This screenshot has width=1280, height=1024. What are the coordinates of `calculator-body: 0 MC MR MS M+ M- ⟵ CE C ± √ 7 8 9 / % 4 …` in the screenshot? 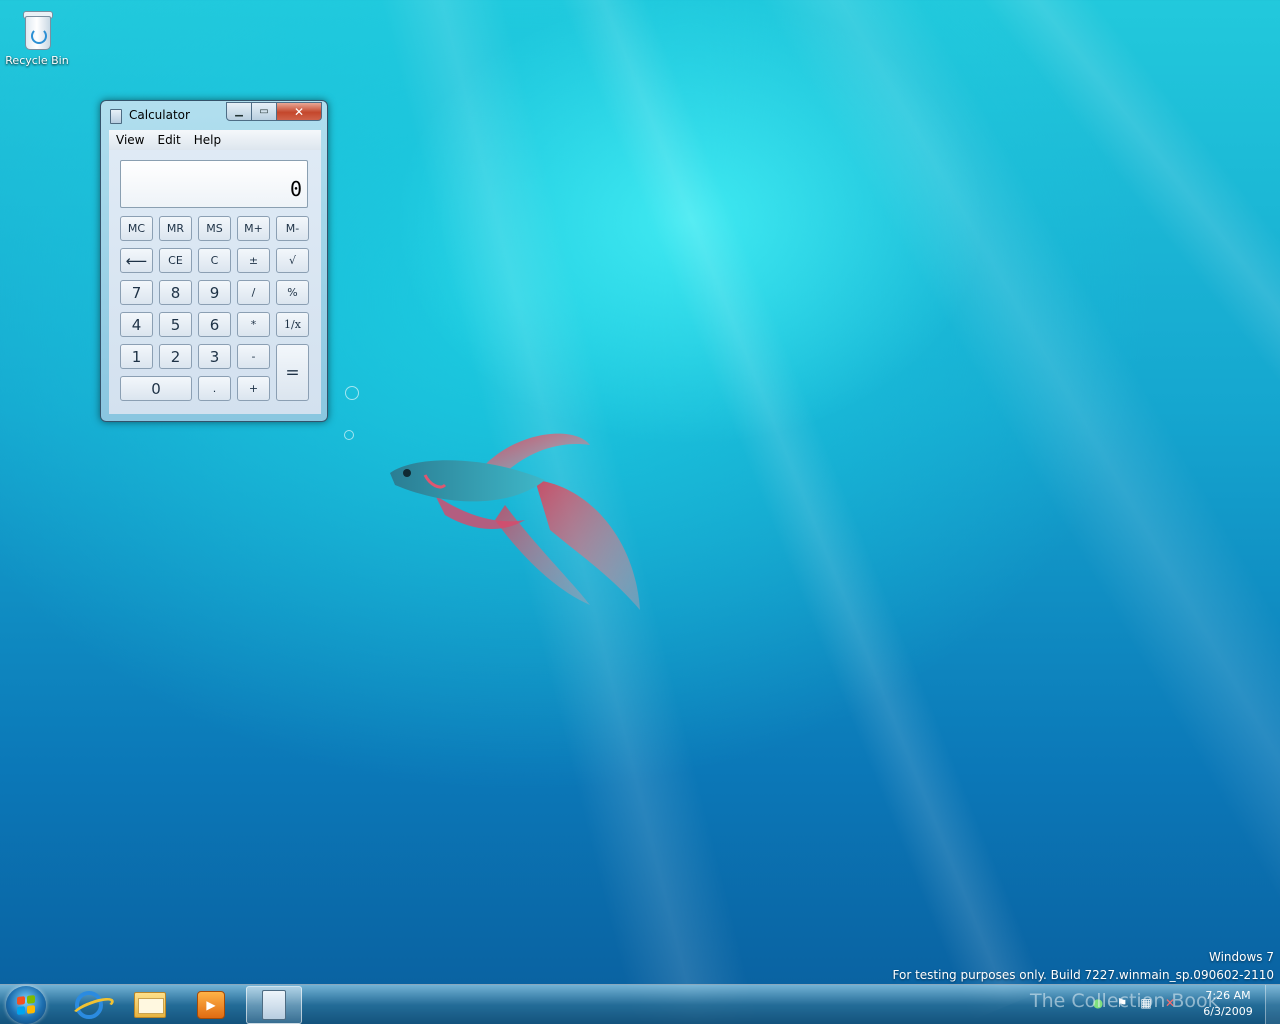 It's located at (215, 282).